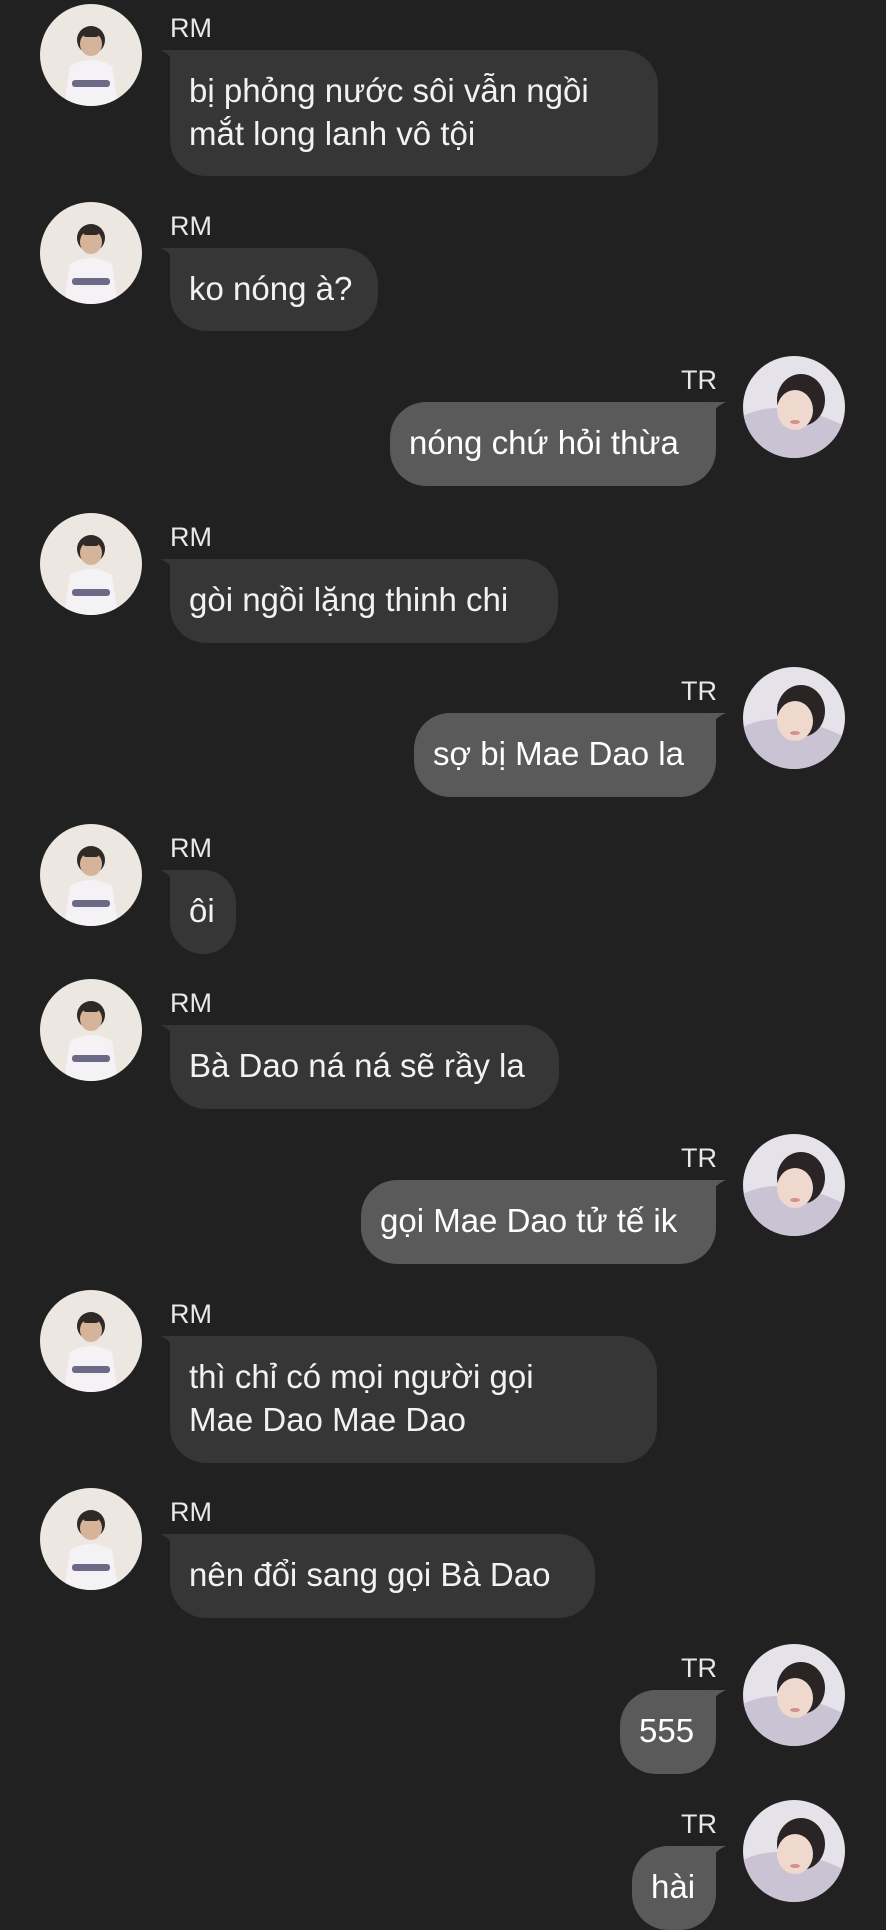 The image size is (886, 1930). I want to click on message-bubble: hài, so click(674, 1888).